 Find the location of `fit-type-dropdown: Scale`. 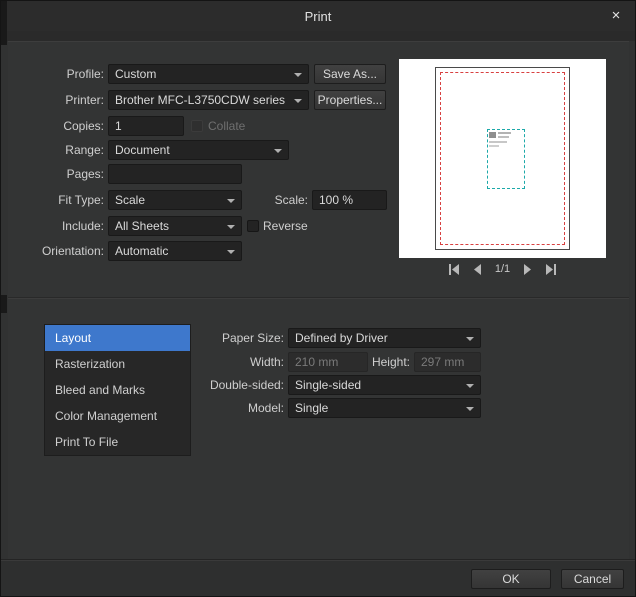

fit-type-dropdown: Scale is located at coordinates (175, 200).